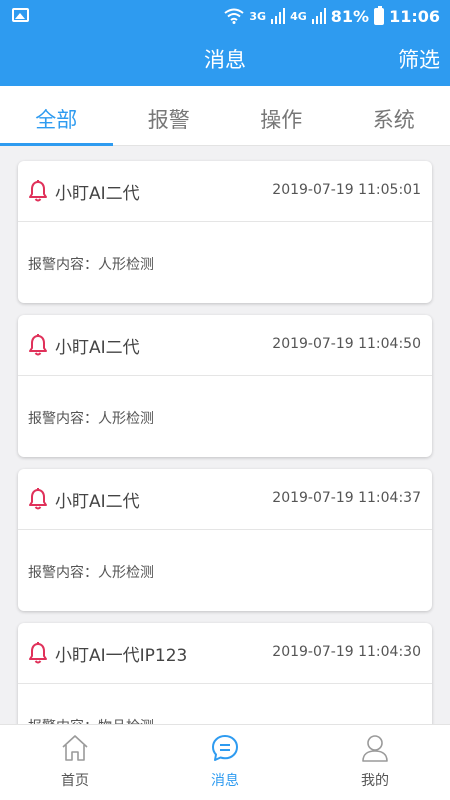 This screenshot has height=800, width=450. I want to click on message-card-header: 小盯AI二代 2019-07-19 11:05:01, so click(225, 191).